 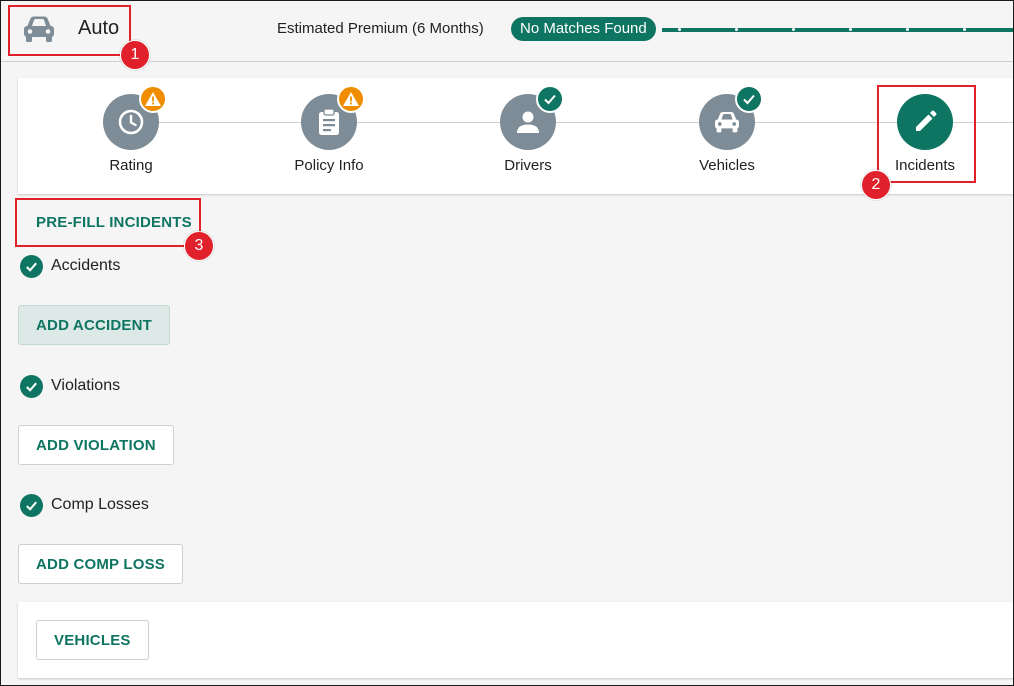 I want to click on app-title: Auto, so click(x=99, y=28).